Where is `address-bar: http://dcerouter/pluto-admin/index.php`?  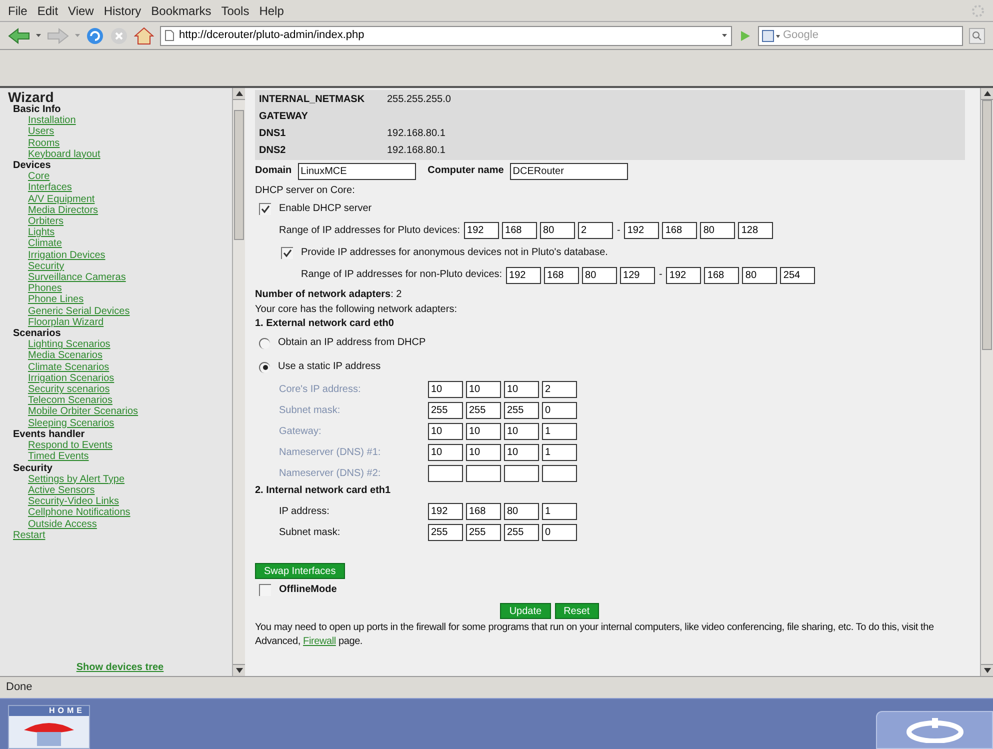 address-bar: http://dcerouter/pluto-admin/index.php is located at coordinates (446, 36).